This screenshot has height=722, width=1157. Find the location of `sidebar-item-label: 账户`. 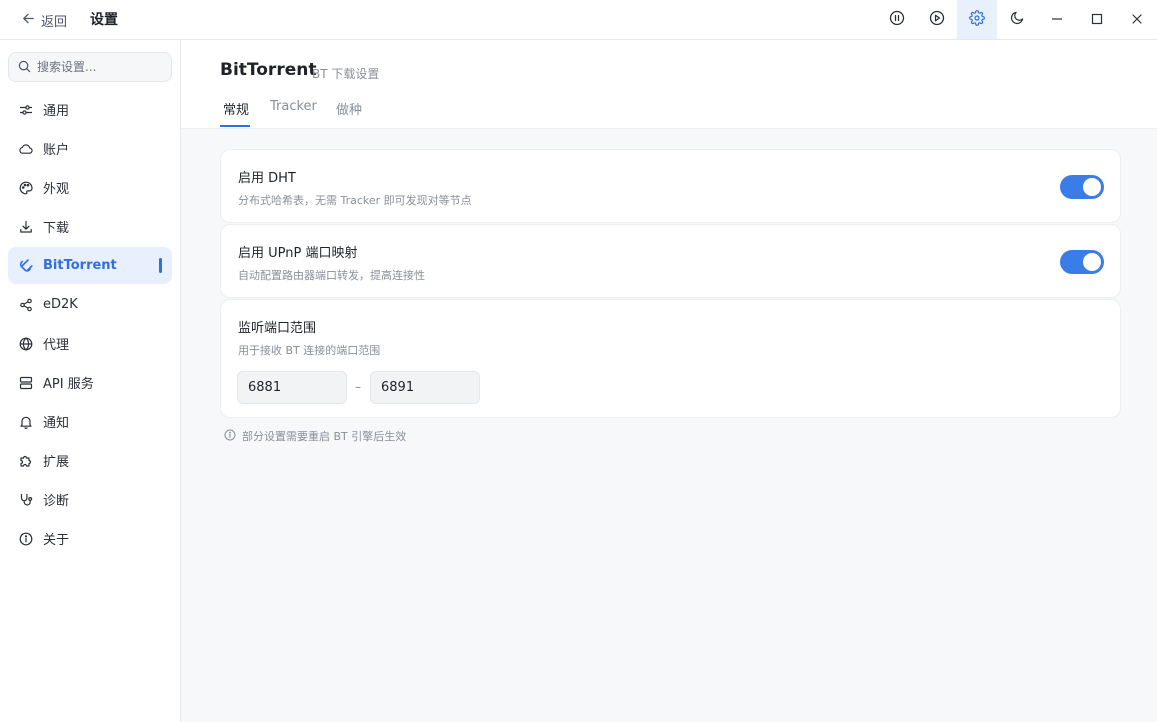

sidebar-item-label: 账户 is located at coordinates (56, 150).